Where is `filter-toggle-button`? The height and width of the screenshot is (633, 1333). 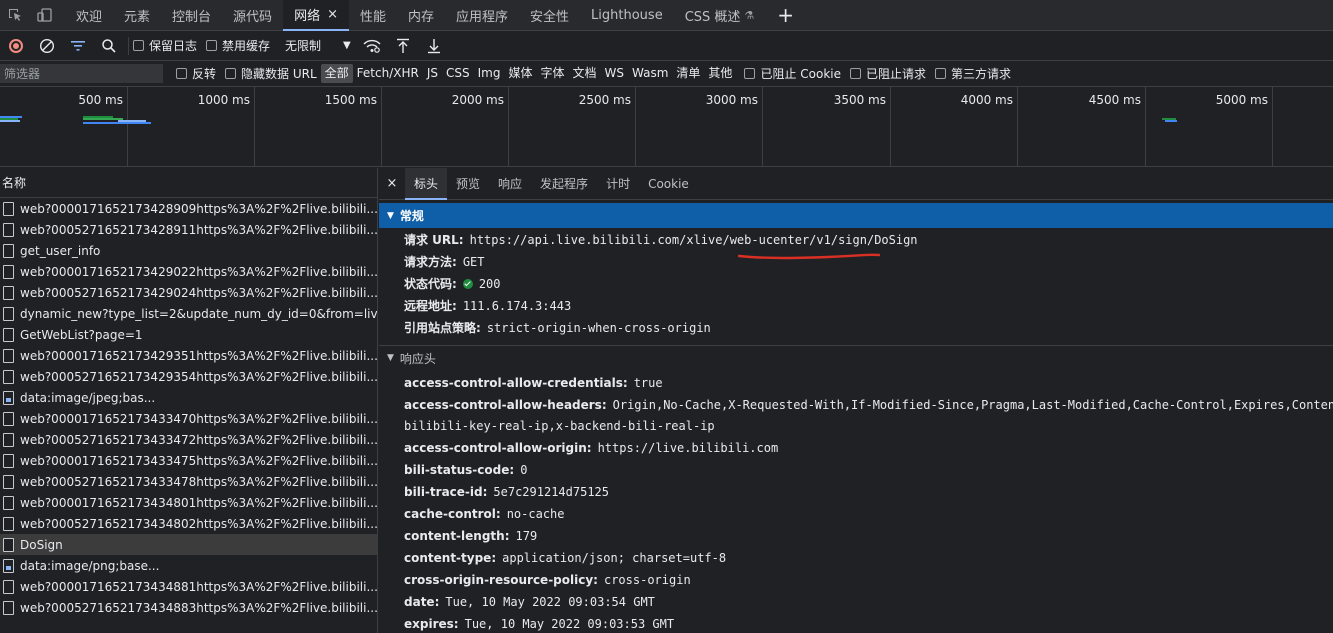 filter-toggle-button is located at coordinates (77, 46).